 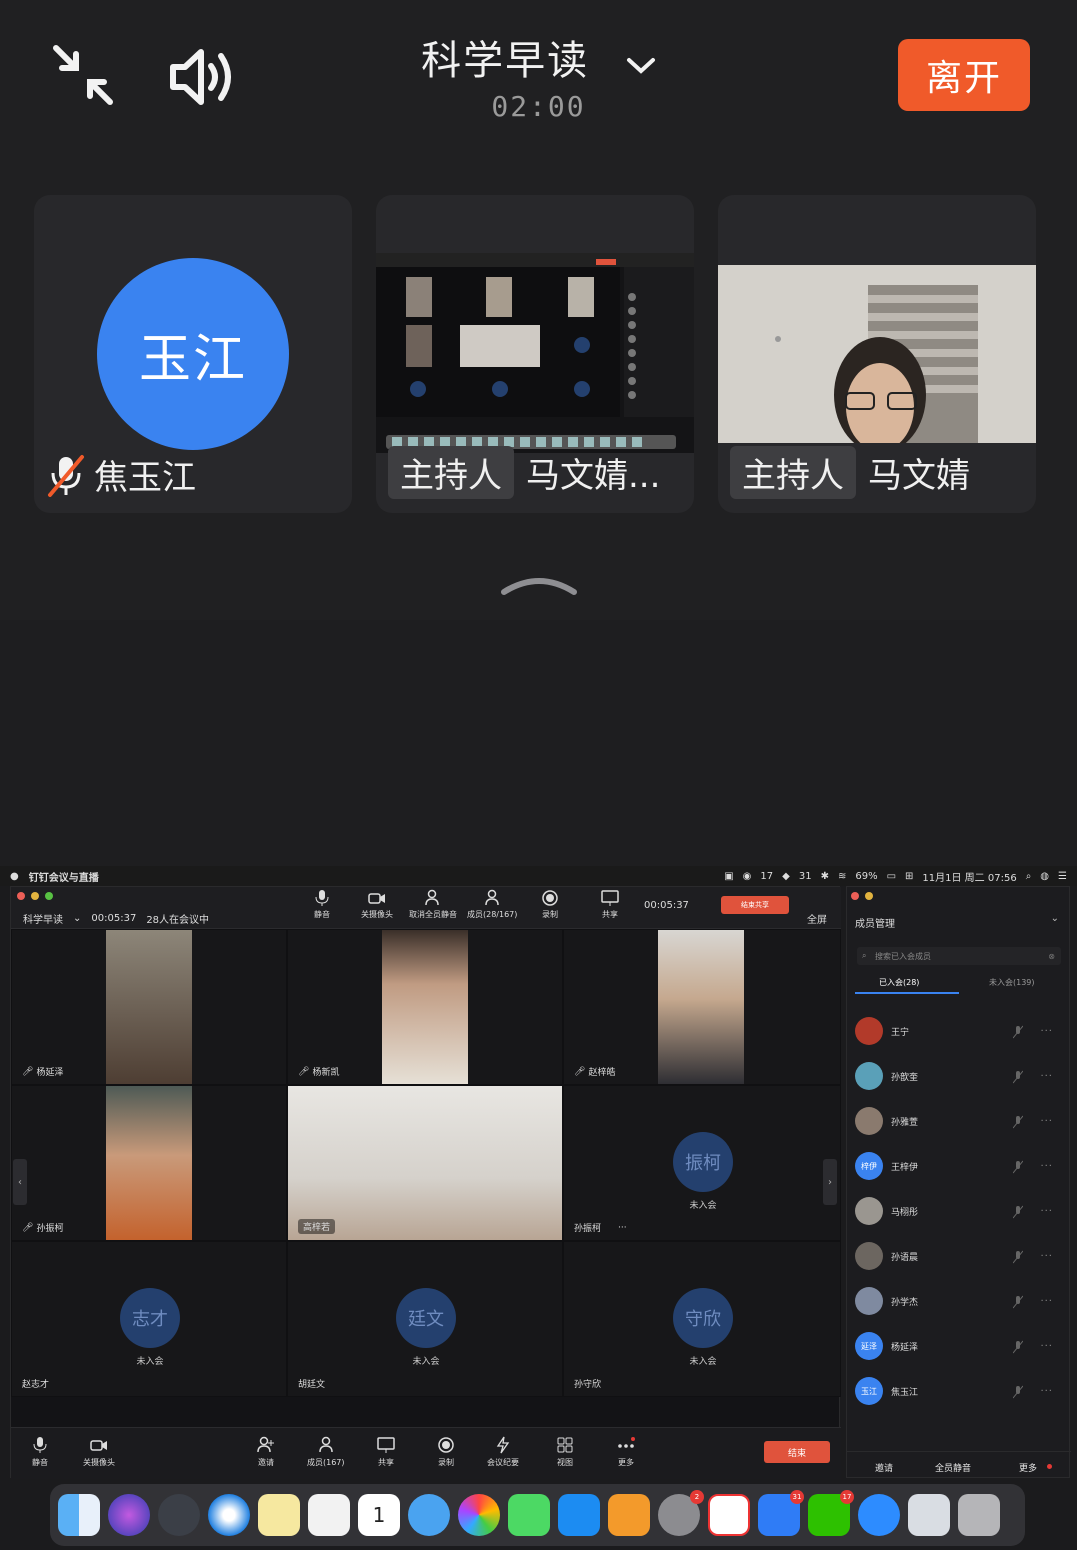 What do you see at coordinates (1044, 876) in the screenshot?
I see `siri-icon: ◍` at bounding box center [1044, 876].